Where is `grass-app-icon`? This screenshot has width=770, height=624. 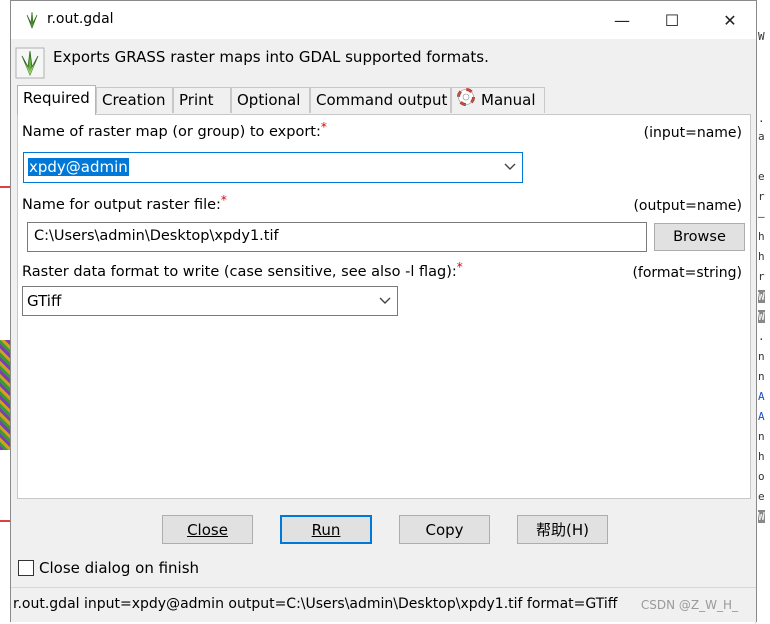 grass-app-icon is located at coordinates (32, 20).